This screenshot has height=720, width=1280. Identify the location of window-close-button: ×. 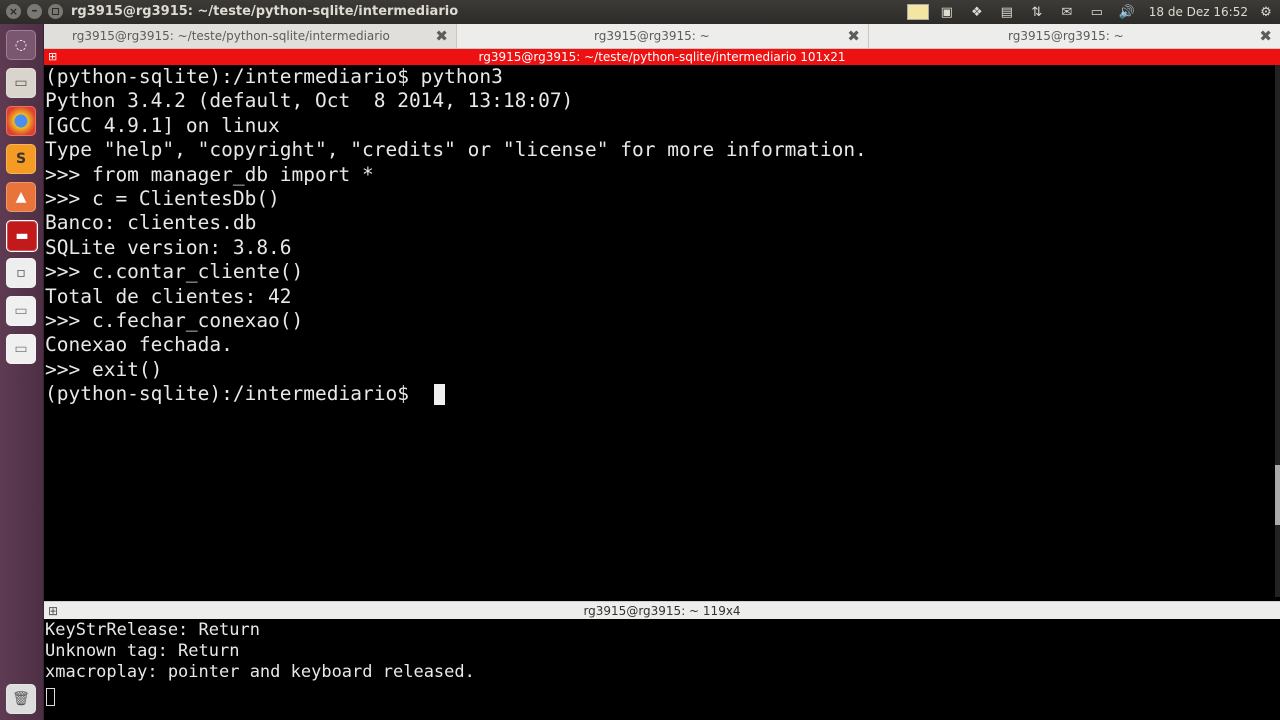
(13, 11).